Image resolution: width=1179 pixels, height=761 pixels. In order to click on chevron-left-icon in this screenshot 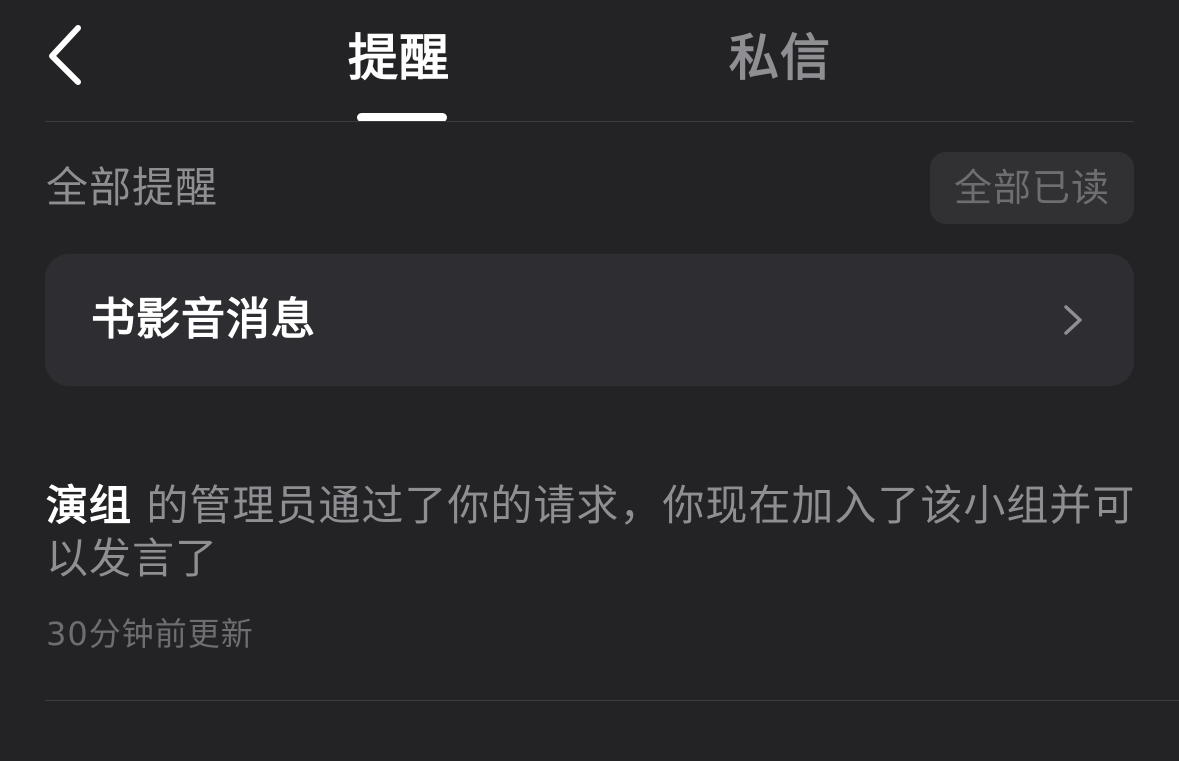, I will do `click(65, 55)`.